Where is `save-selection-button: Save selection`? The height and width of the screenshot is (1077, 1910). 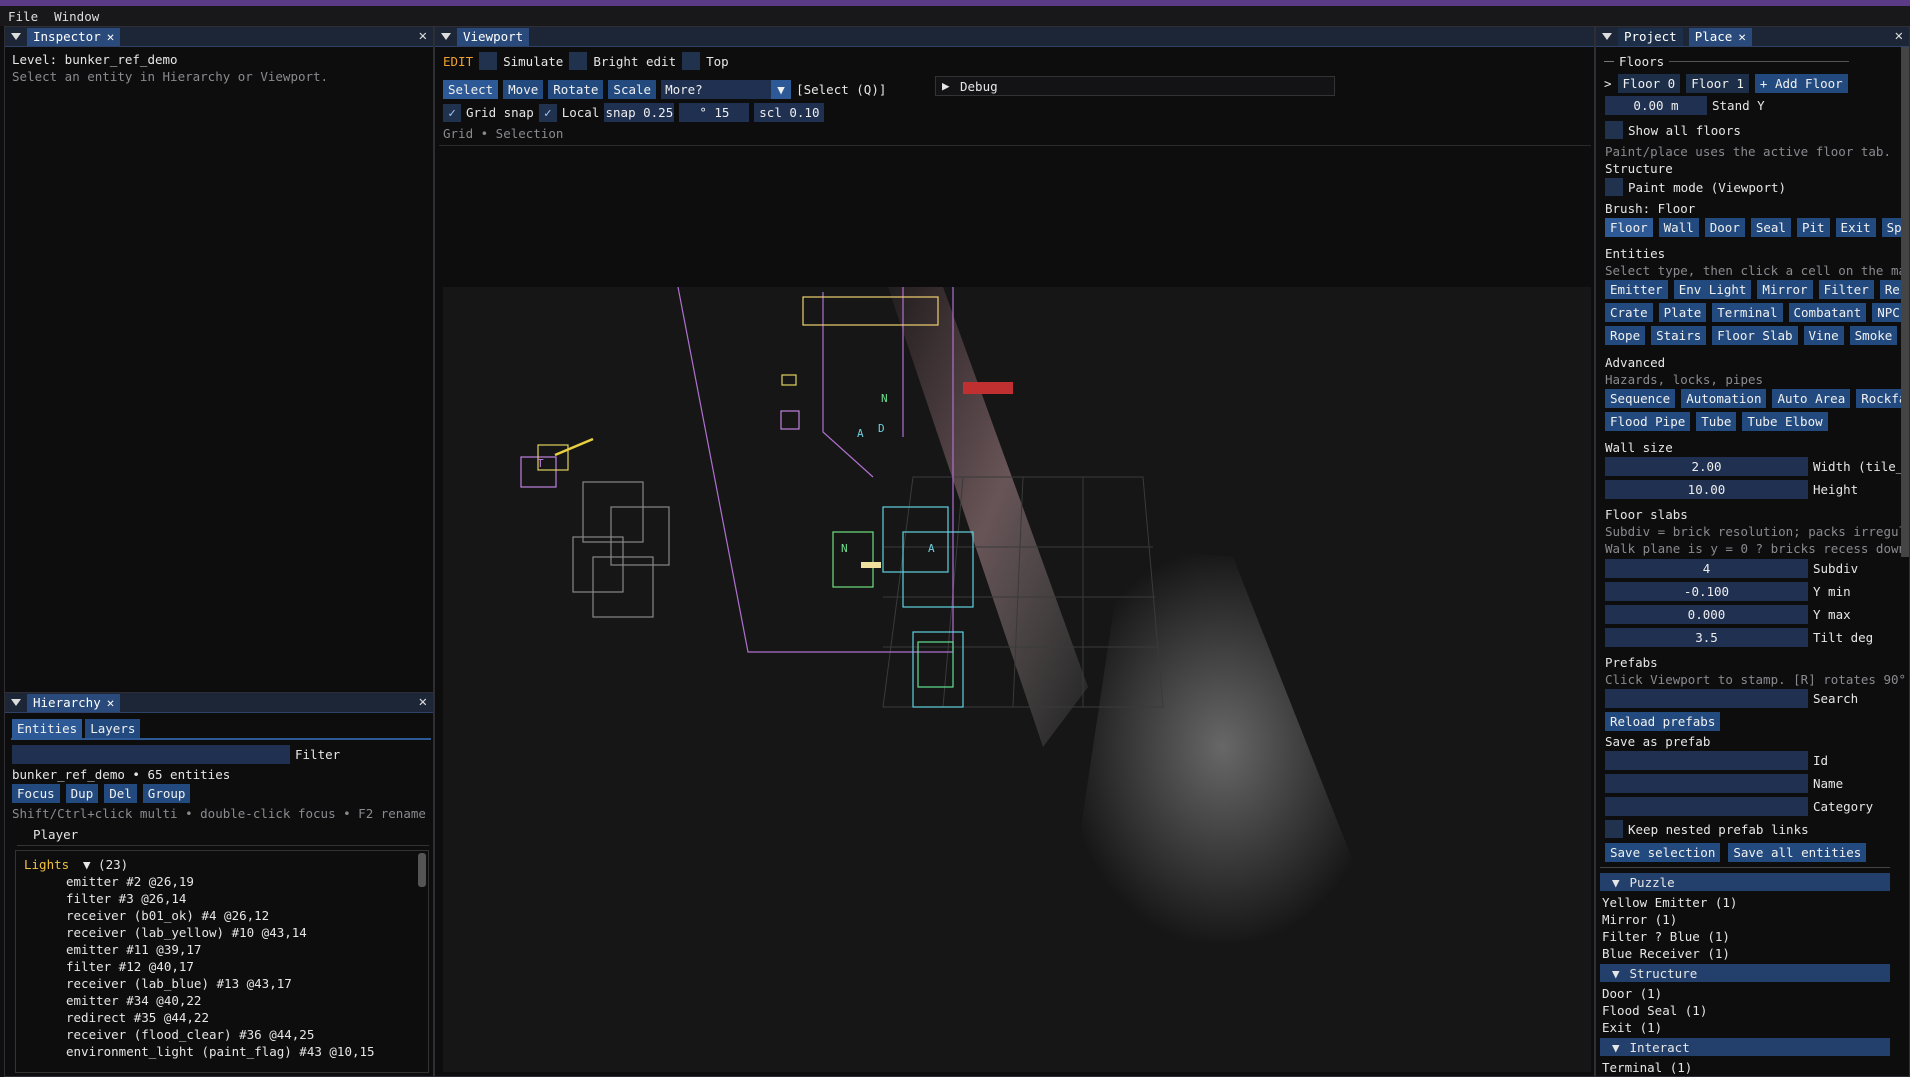 save-selection-button: Save selection is located at coordinates (1663, 852).